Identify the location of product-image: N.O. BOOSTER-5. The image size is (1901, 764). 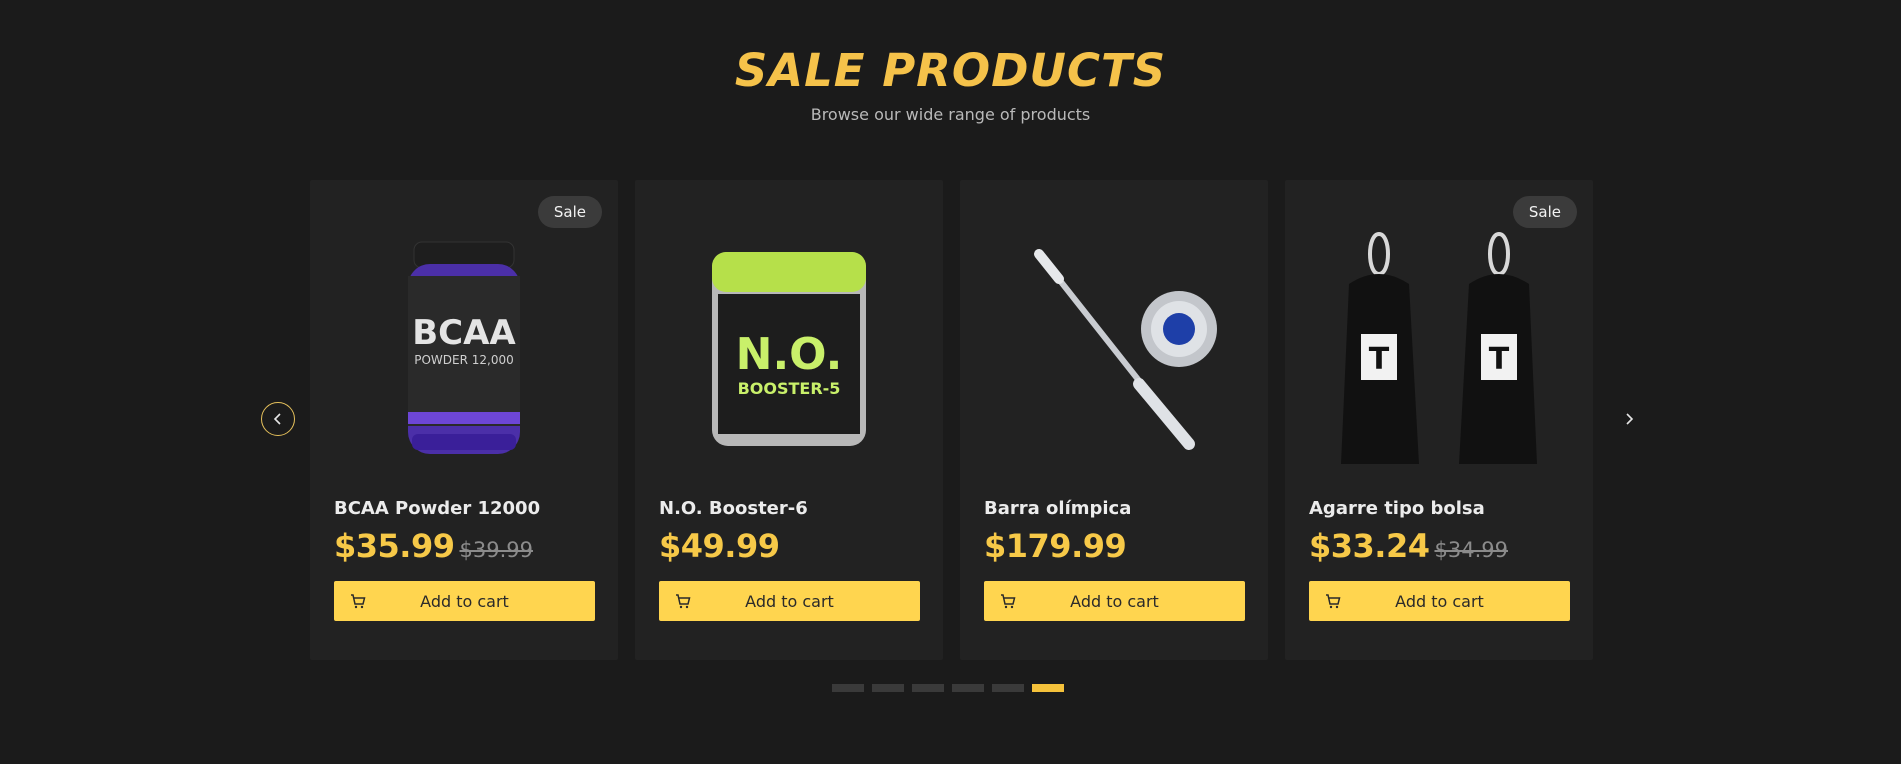
(789, 349).